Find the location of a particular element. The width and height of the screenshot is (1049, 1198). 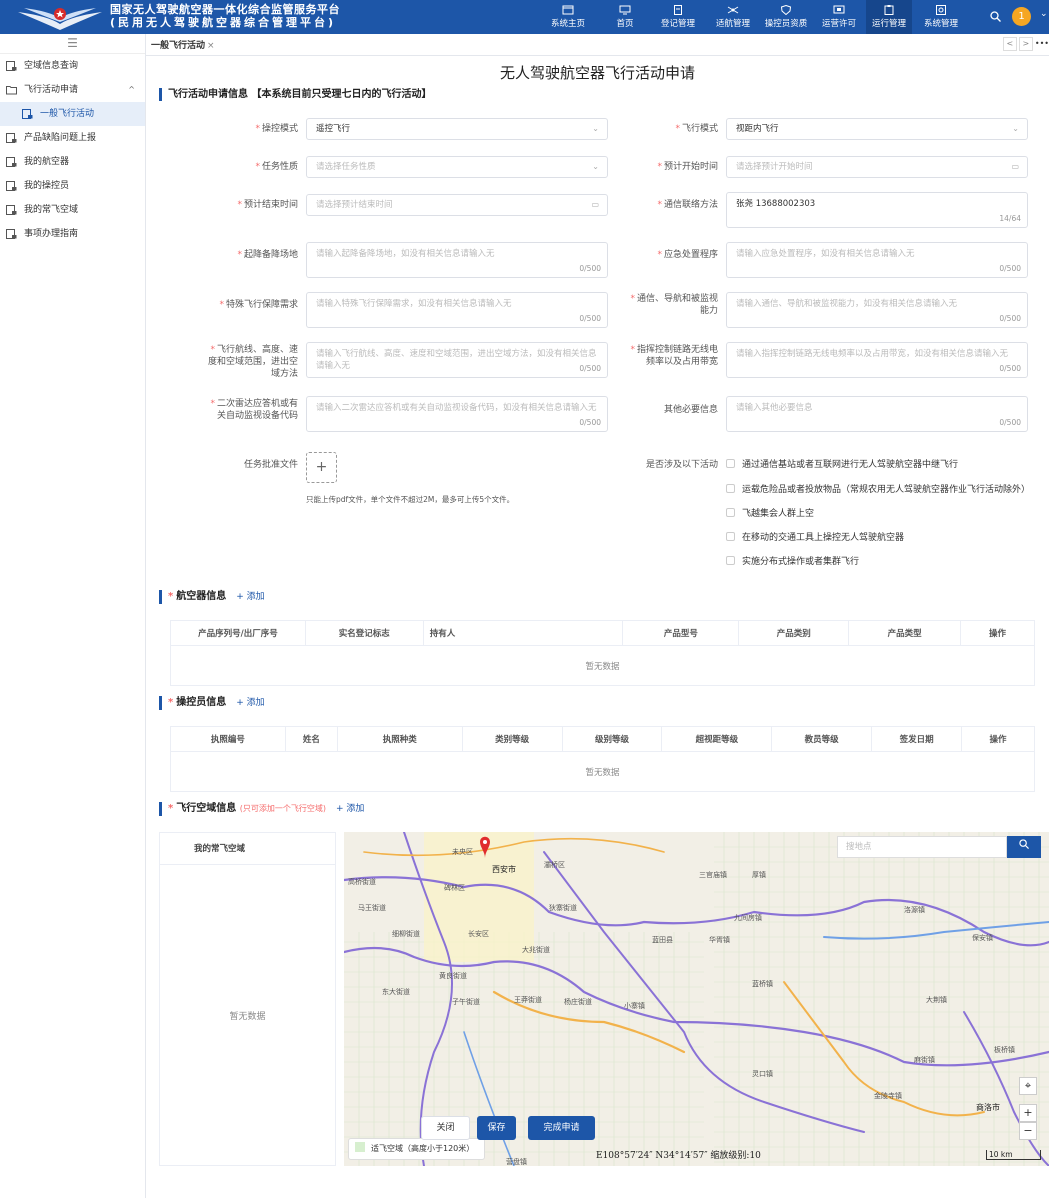

avatar: 1 is located at coordinates (1021, 16).